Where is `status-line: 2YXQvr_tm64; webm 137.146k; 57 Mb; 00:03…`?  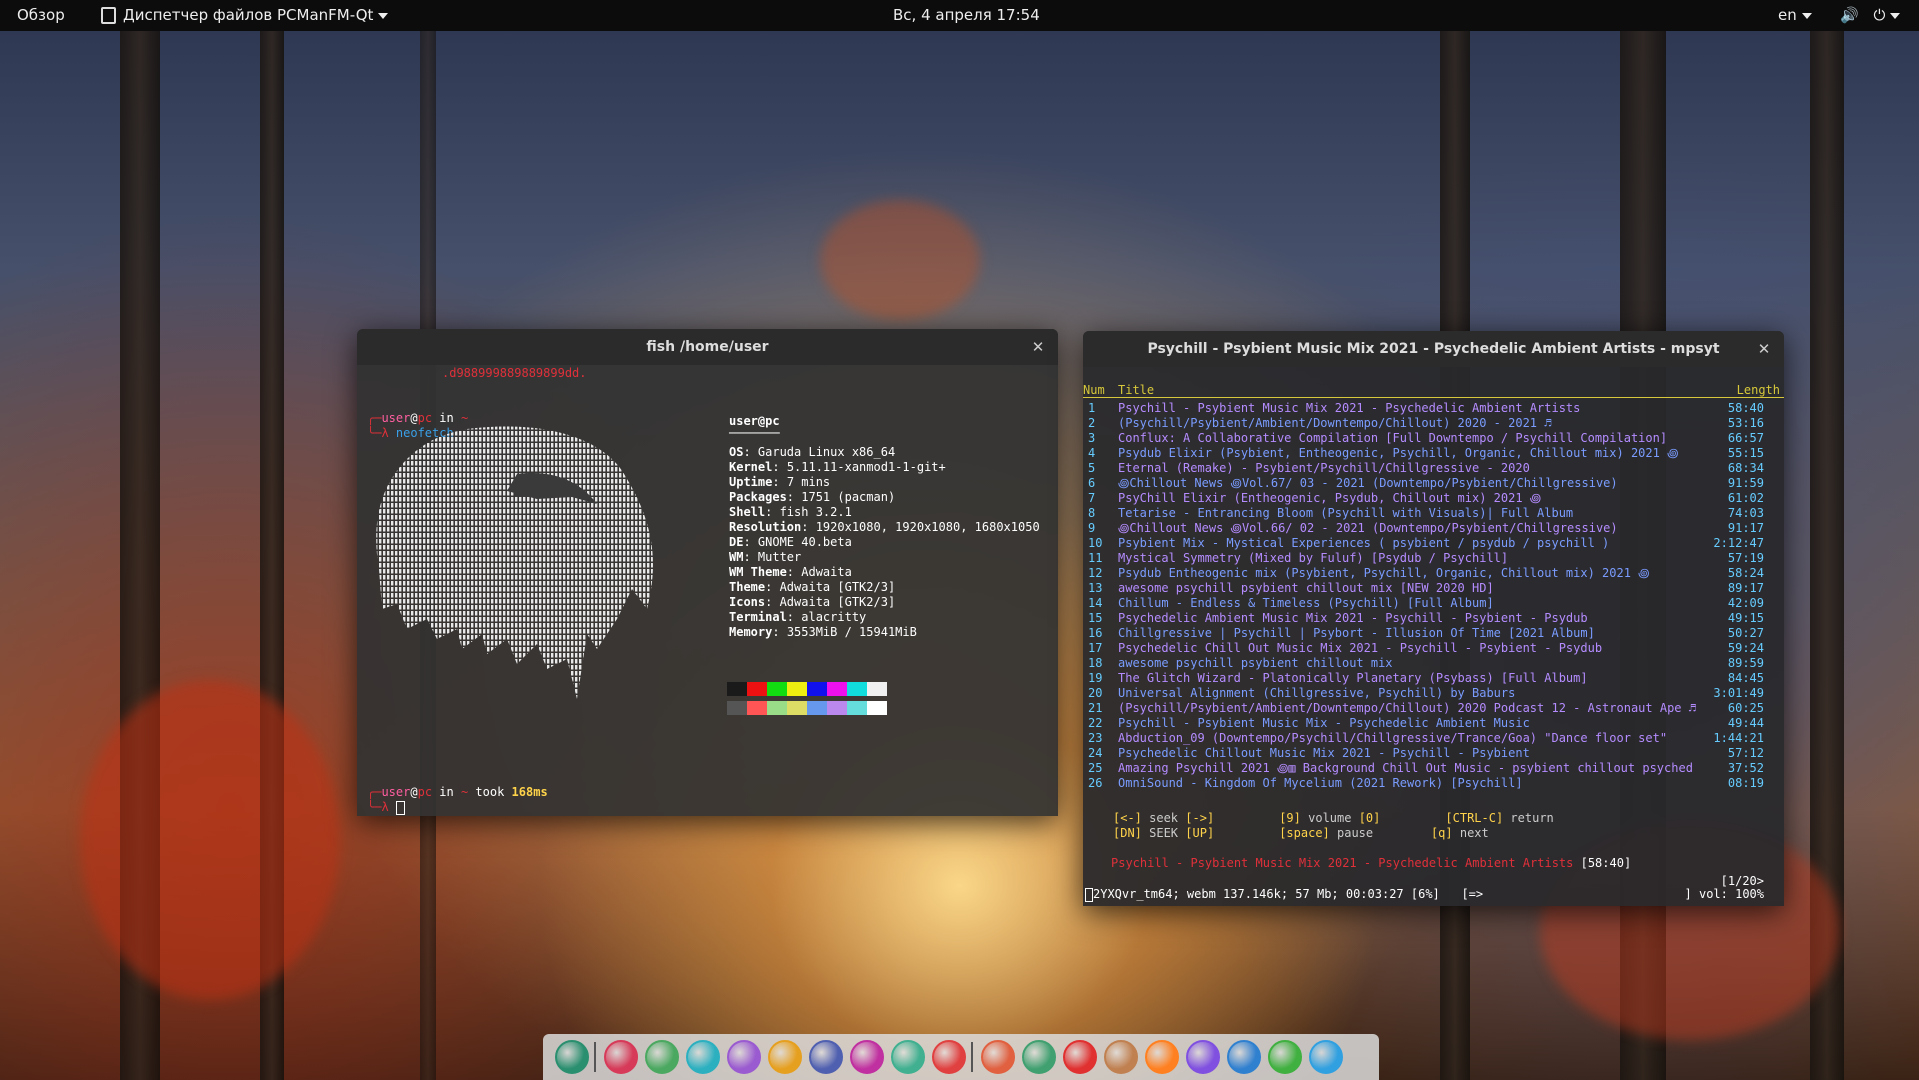 status-line: 2YXQvr_tm64; webm 137.146k; 57 Mb; 00:03… is located at coordinates (1284, 894).